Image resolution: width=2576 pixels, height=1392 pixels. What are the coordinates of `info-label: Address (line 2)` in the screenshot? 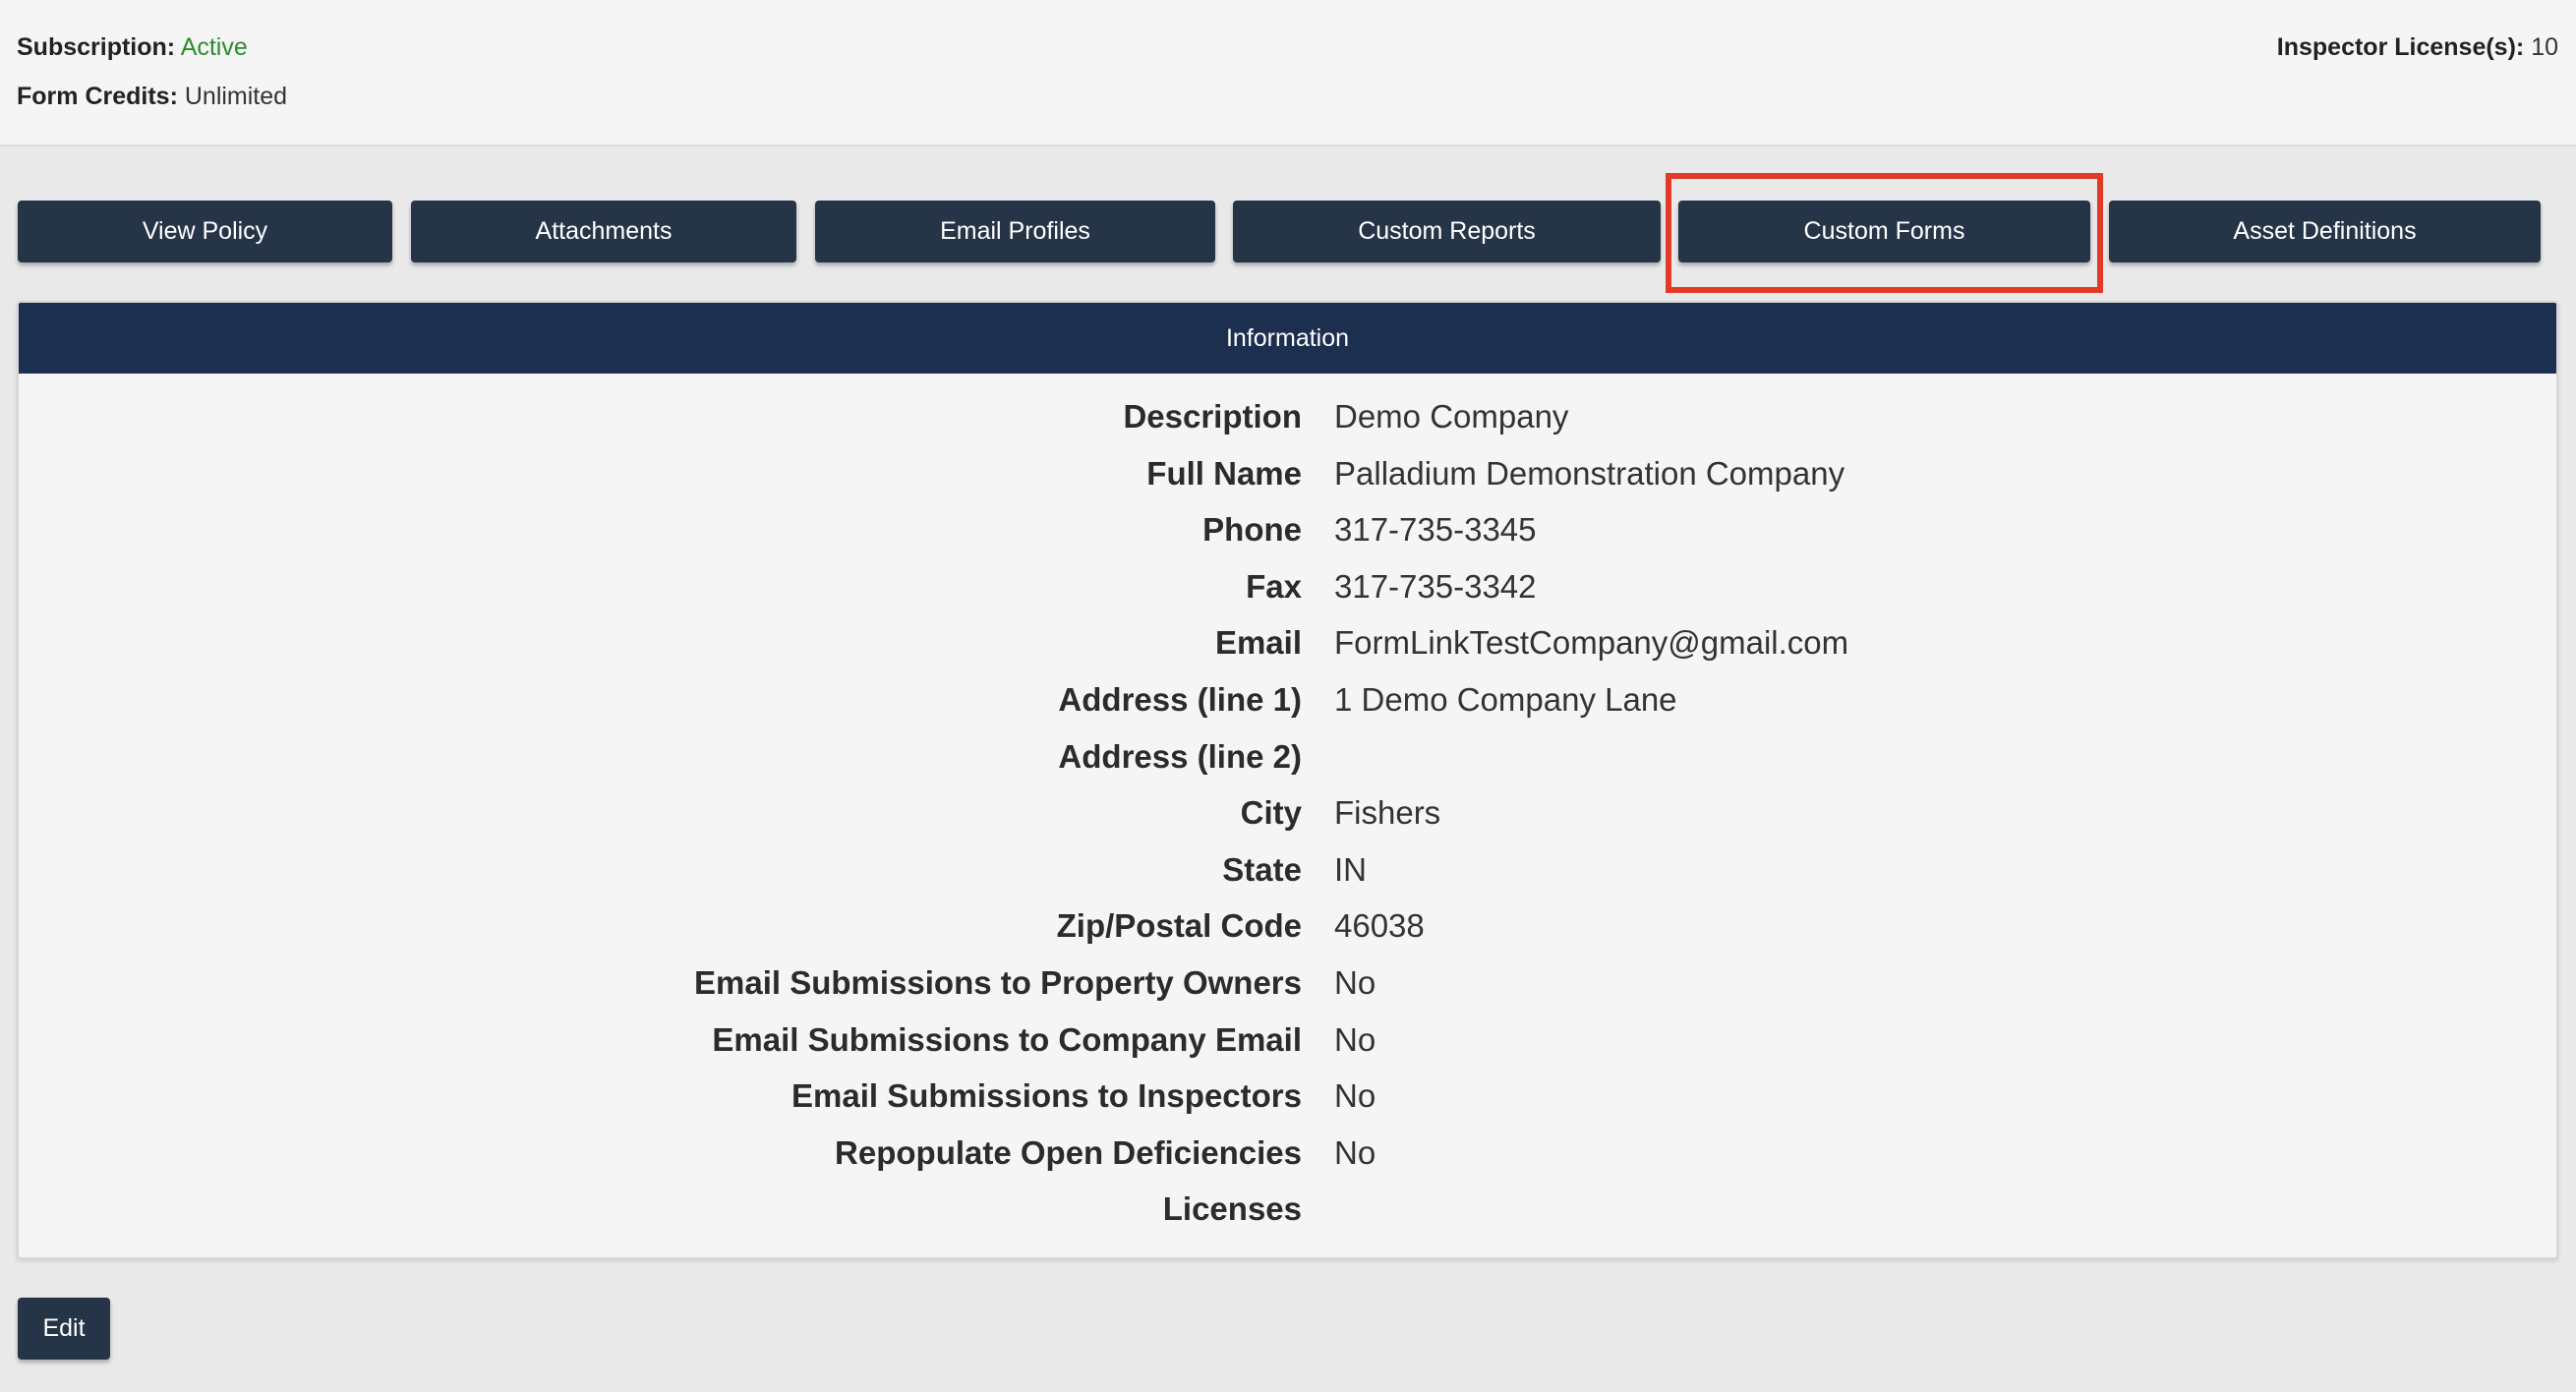 It's located at (1180, 756).